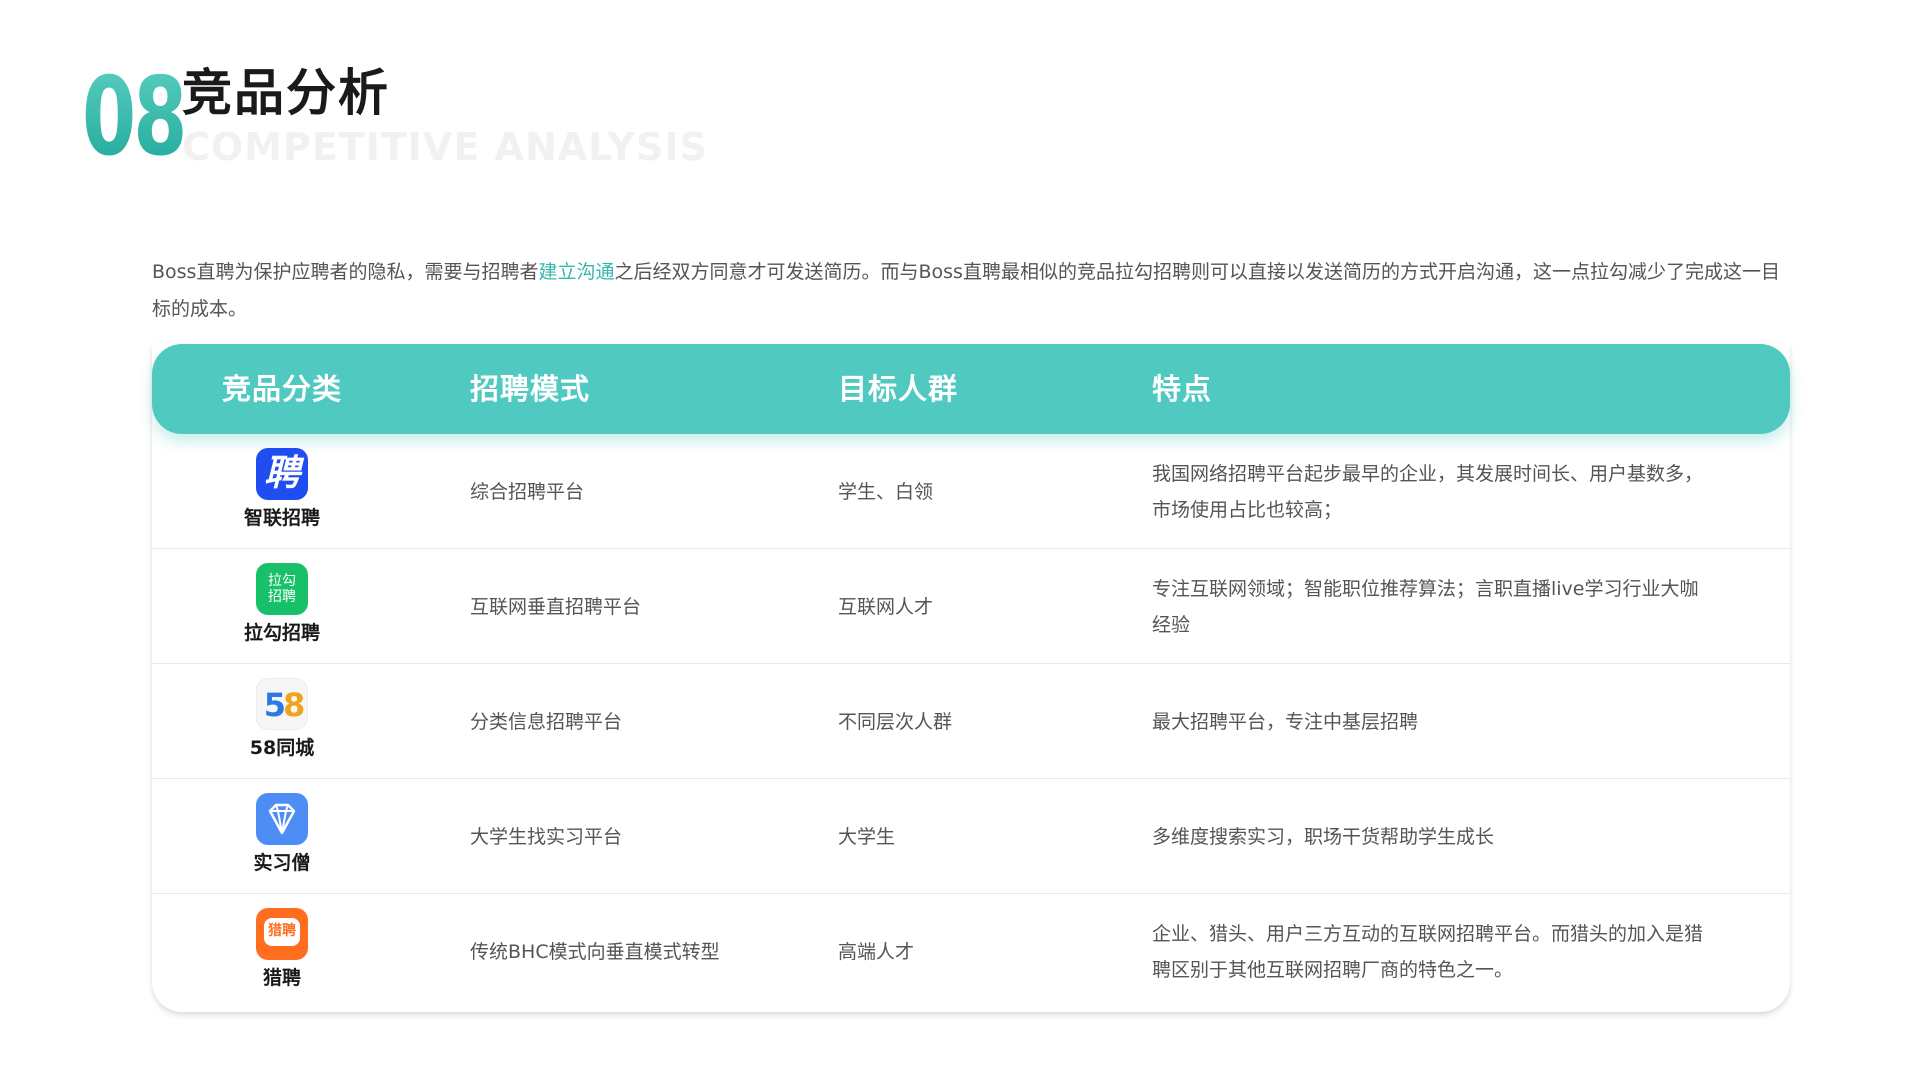 This screenshot has height=1080, width=1920. What do you see at coordinates (530, 389) in the screenshot?
I see `header-mode: 招聘模式` at bounding box center [530, 389].